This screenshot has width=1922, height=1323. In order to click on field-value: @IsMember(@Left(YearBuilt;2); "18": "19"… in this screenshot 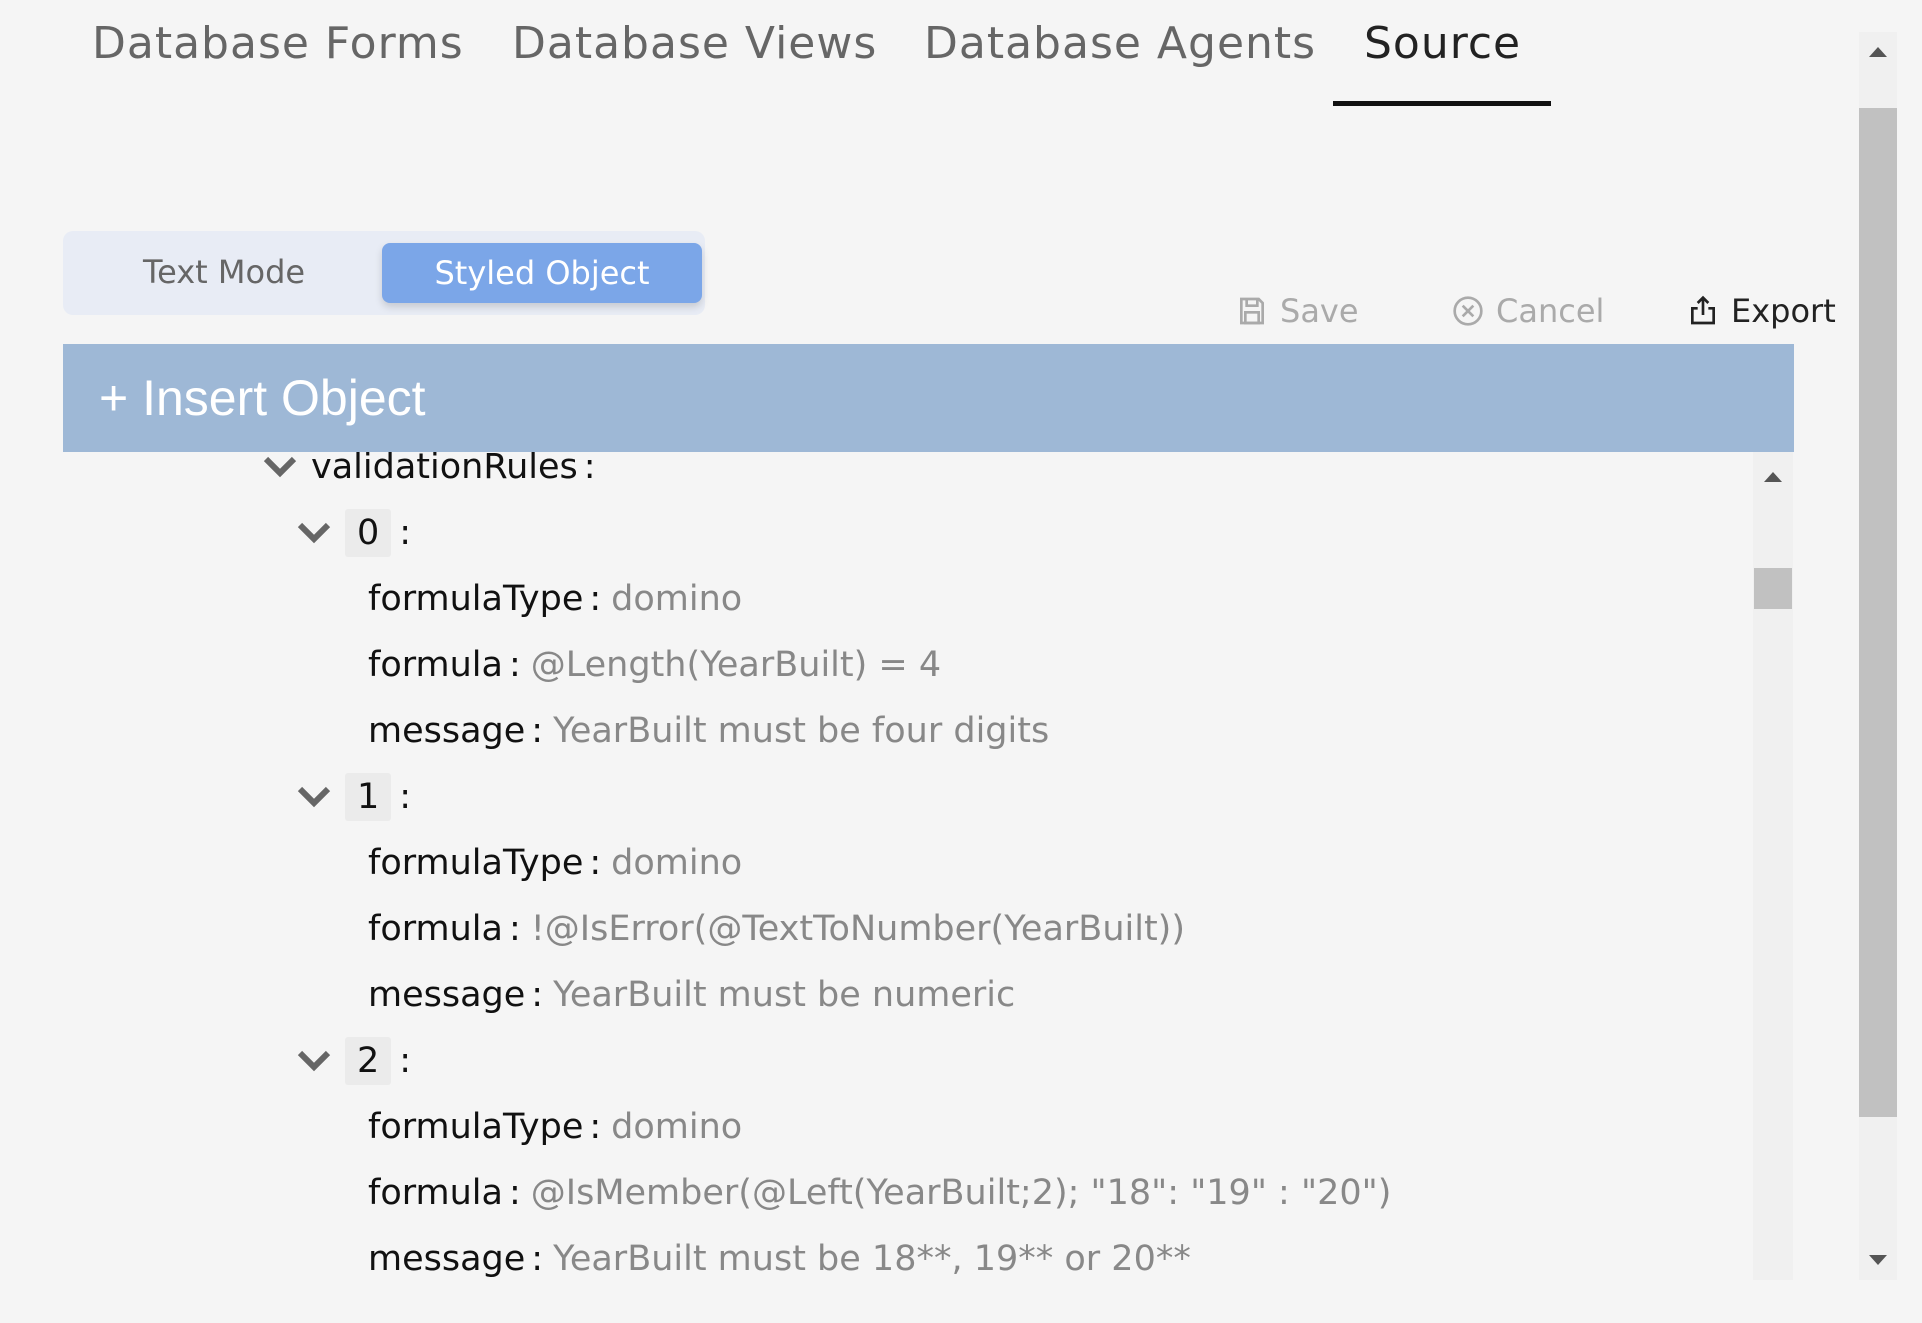, I will do `click(961, 1193)`.